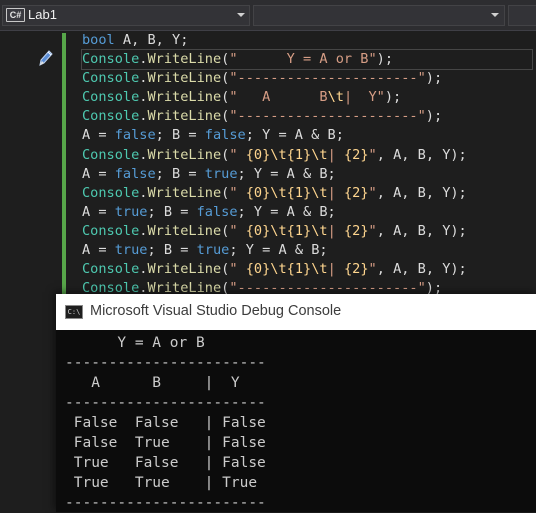 This screenshot has height=513, width=536. Describe the element at coordinates (165, 363) in the screenshot. I see `console-output-line: -----------------------` at that location.